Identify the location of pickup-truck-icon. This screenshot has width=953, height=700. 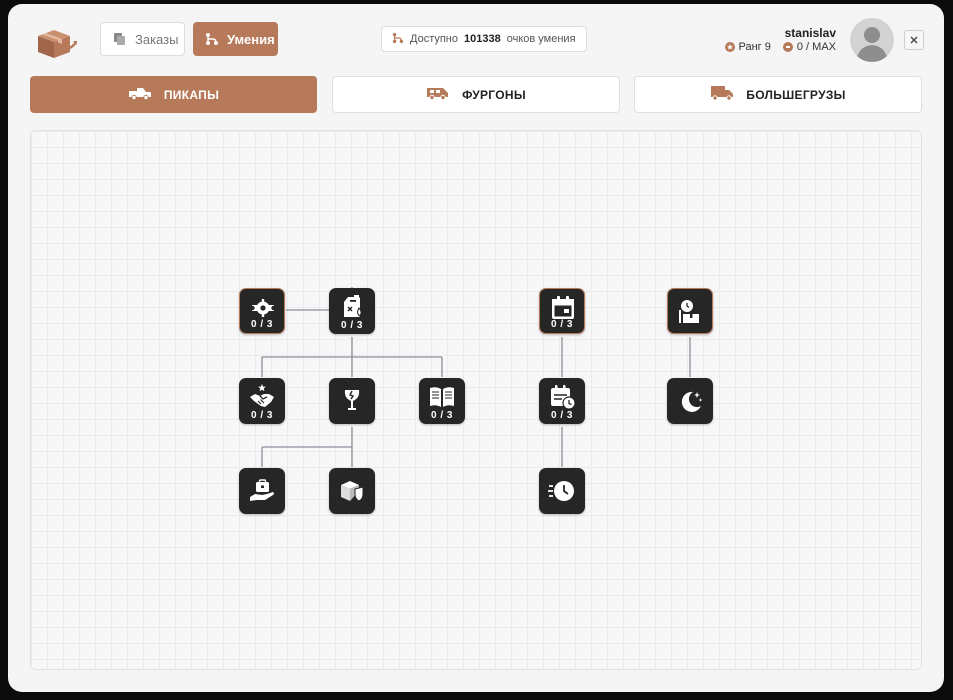
(140, 94).